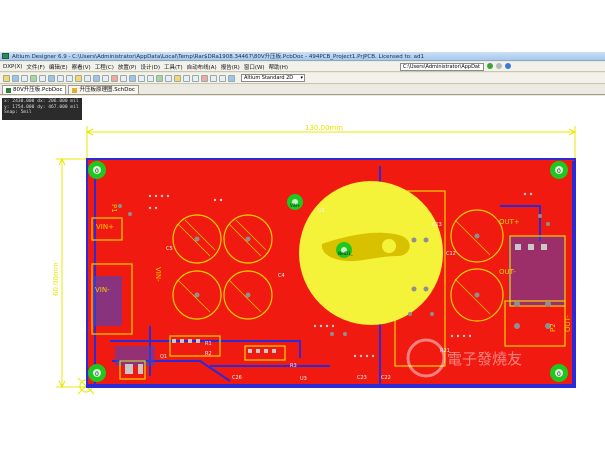 The width and height of the screenshot is (605, 457). What do you see at coordinates (42, 78) in the screenshot?
I see `zoom-area-icon` at bounding box center [42, 78].